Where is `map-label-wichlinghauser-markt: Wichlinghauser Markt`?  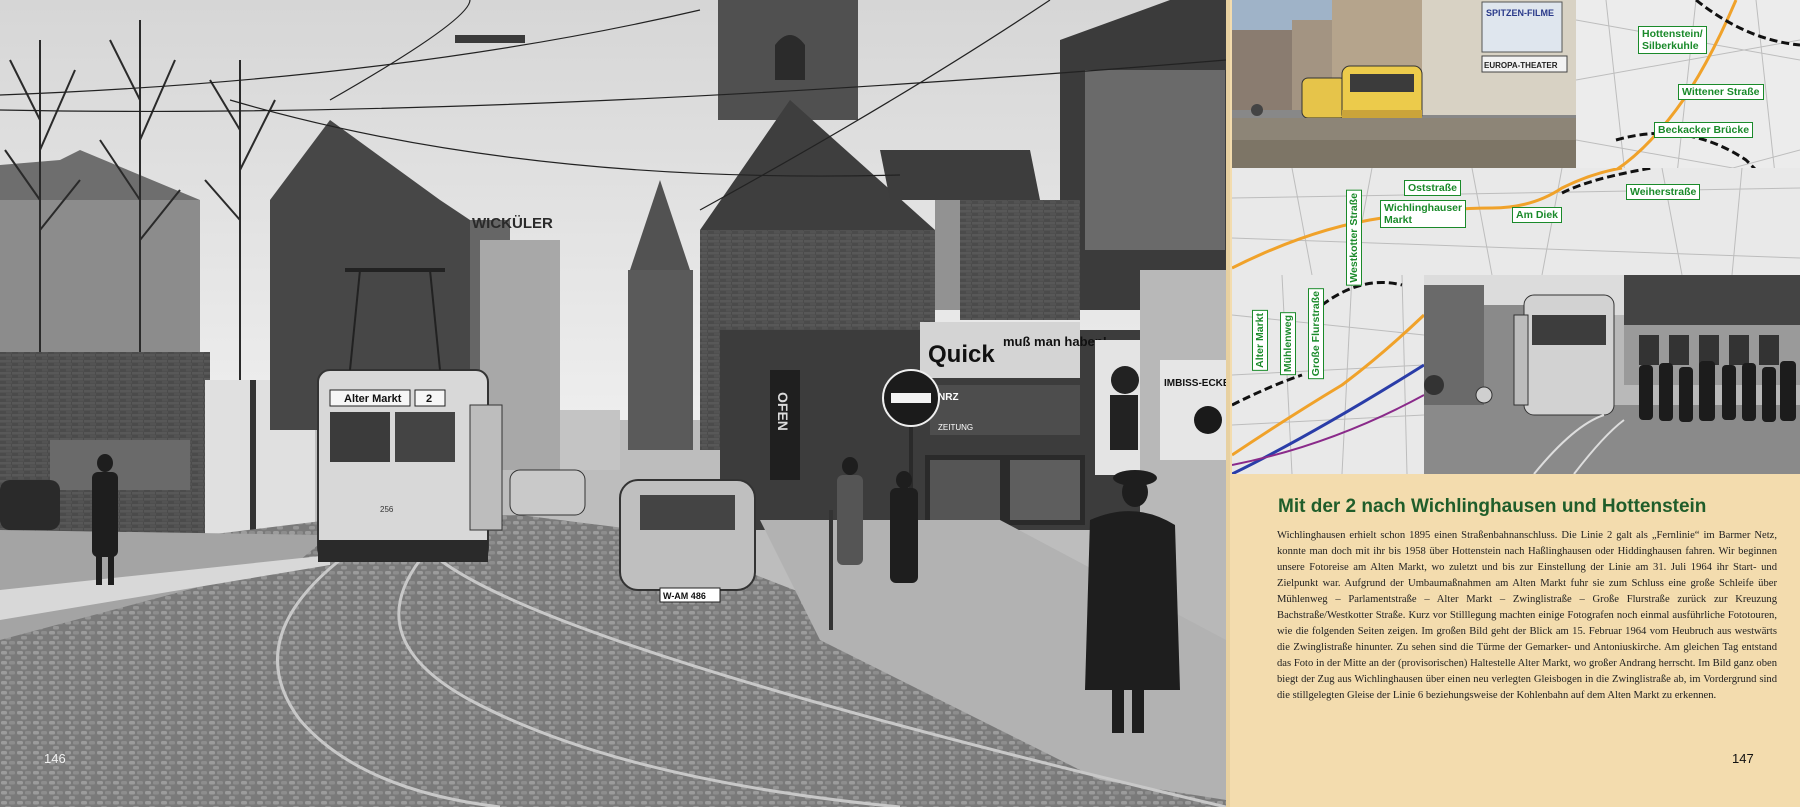 map-label-wichlinghauser-markt: Wichlinghauser Markt is located at coordinates (1423, 214).